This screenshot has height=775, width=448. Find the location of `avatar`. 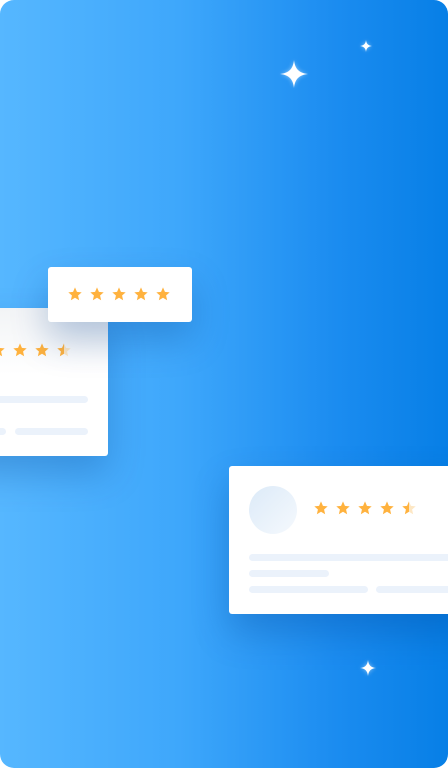

avatar is located at coordinates (273, 510).